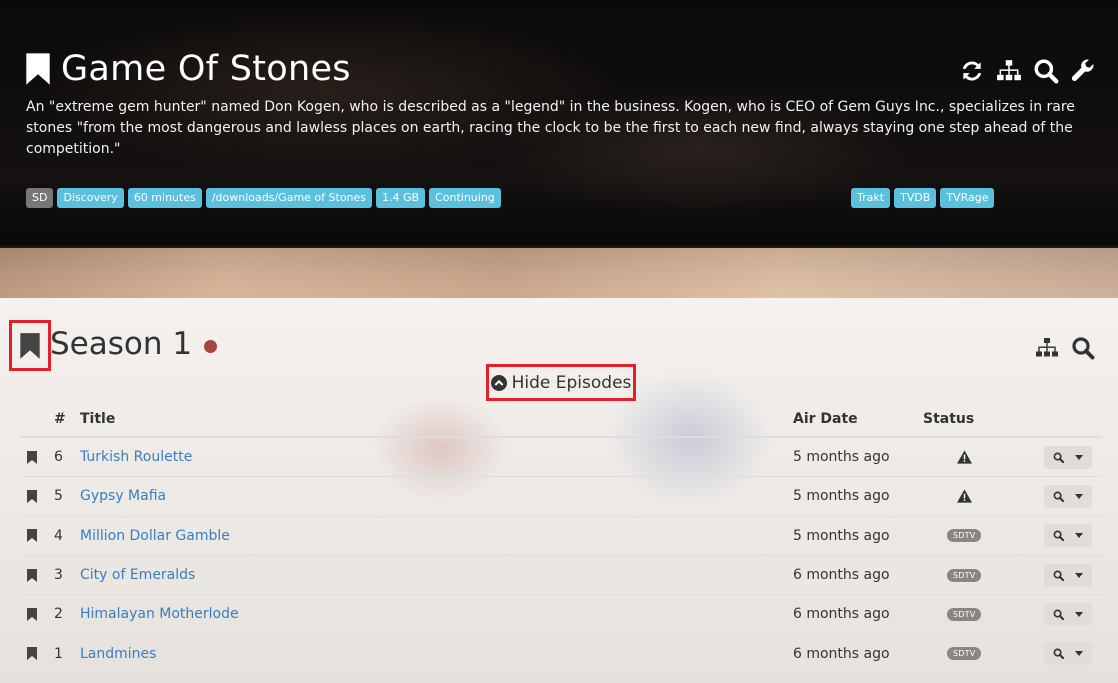 The image size is (1118, 683). I want to click on season-monitor-toggle, so click(30, 345).